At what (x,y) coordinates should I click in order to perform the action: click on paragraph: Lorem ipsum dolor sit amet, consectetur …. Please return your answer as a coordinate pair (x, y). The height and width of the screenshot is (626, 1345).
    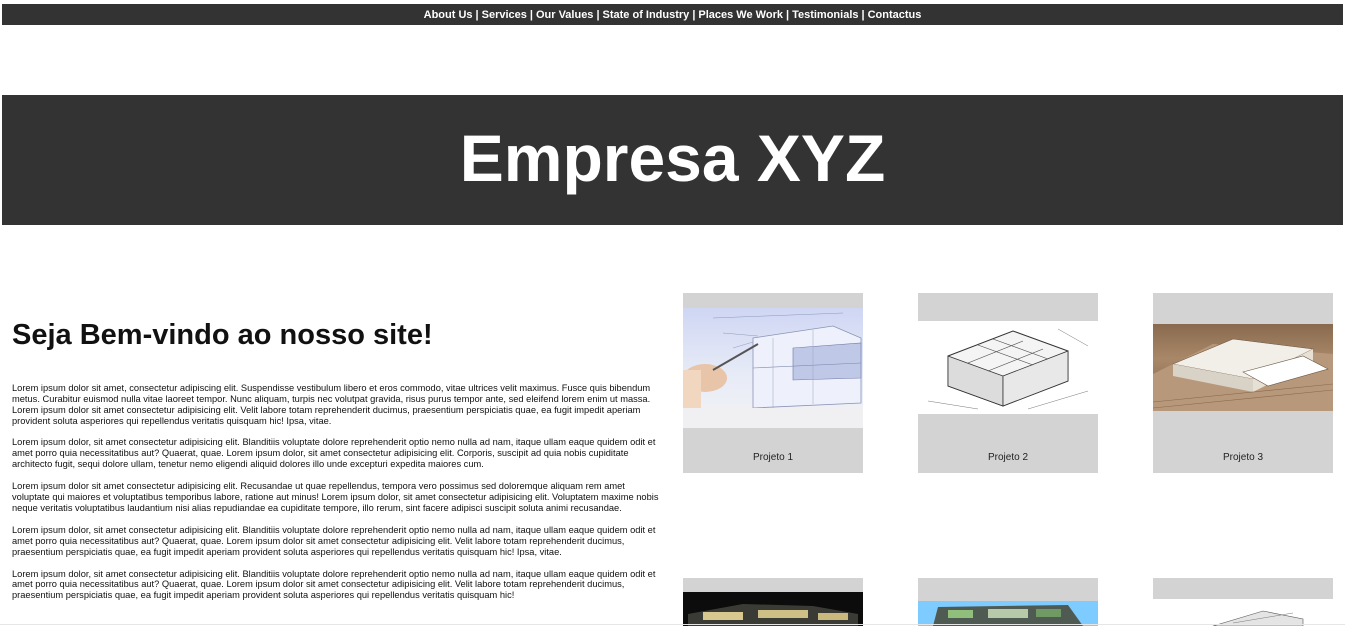
    Looking at the image, I should click on (331, 404).